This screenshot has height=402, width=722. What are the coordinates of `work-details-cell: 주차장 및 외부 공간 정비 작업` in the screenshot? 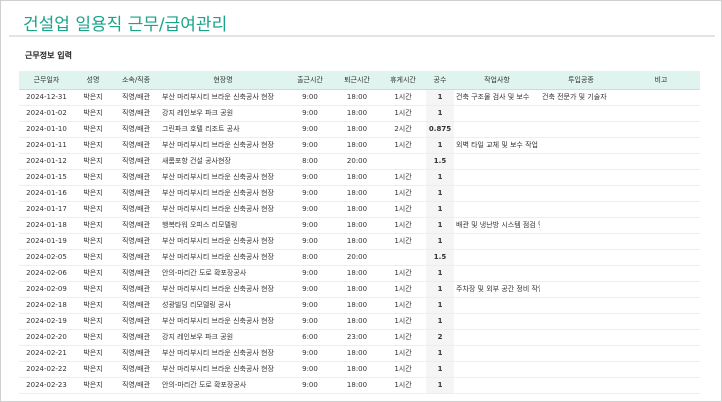 It's located at (497, 289).